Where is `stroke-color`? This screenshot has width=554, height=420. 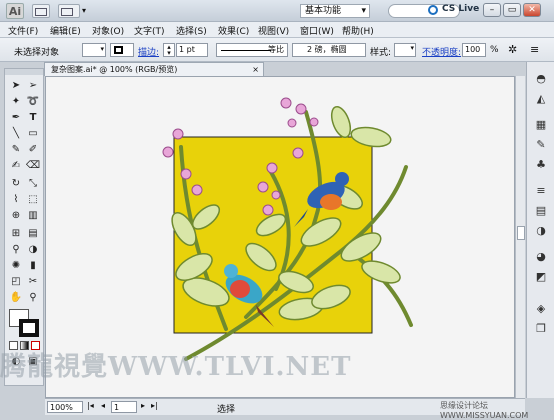
stroke-color is located at coordinates (29, 328).